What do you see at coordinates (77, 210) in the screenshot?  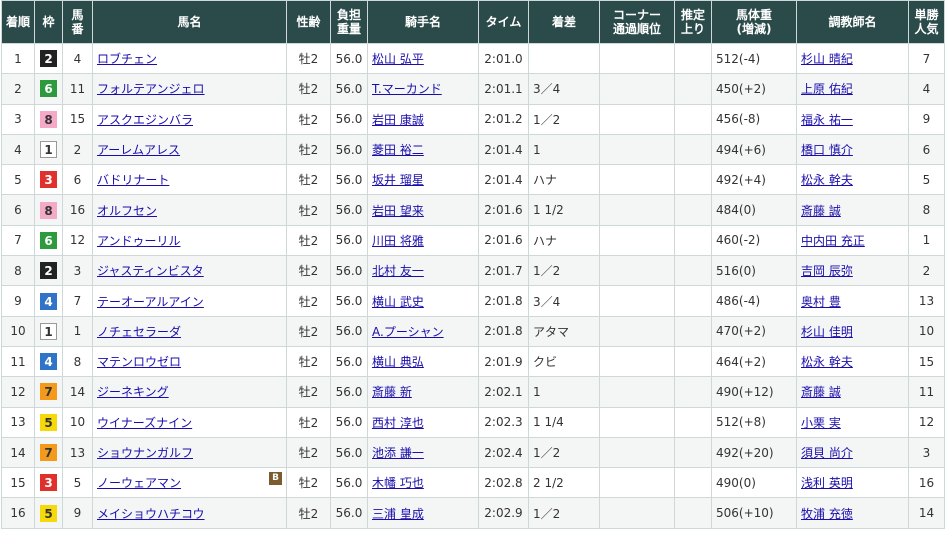 I see `umaban-cell: 16` at bounding box center [77, 210].